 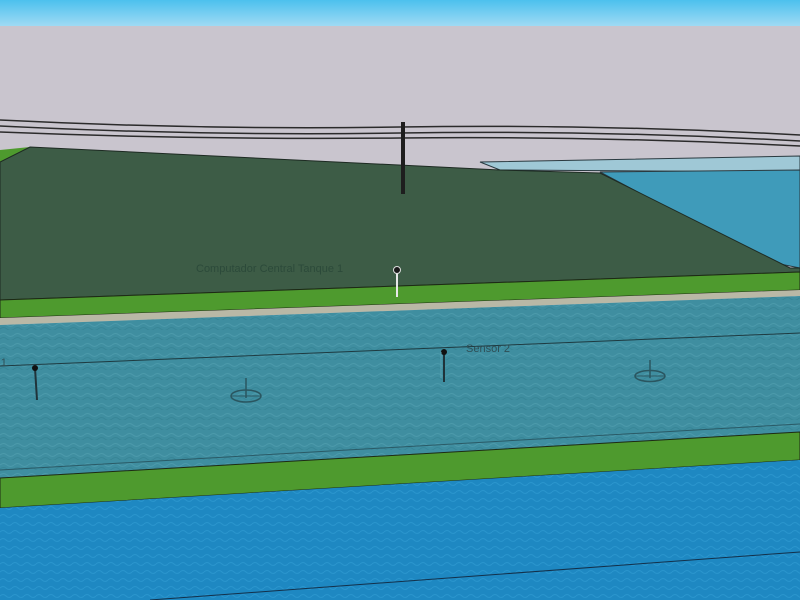 I want to click on computer-central-label: Computador Central Tanque 1, so click(x=270, y=269).